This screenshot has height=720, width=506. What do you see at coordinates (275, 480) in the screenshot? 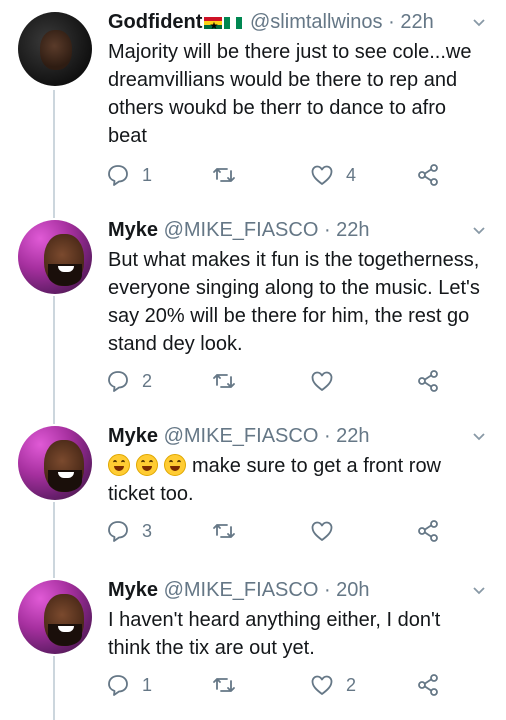
I see `tweet-text: make sure to get a front row ticket too.` at bounding box center [275, 480].